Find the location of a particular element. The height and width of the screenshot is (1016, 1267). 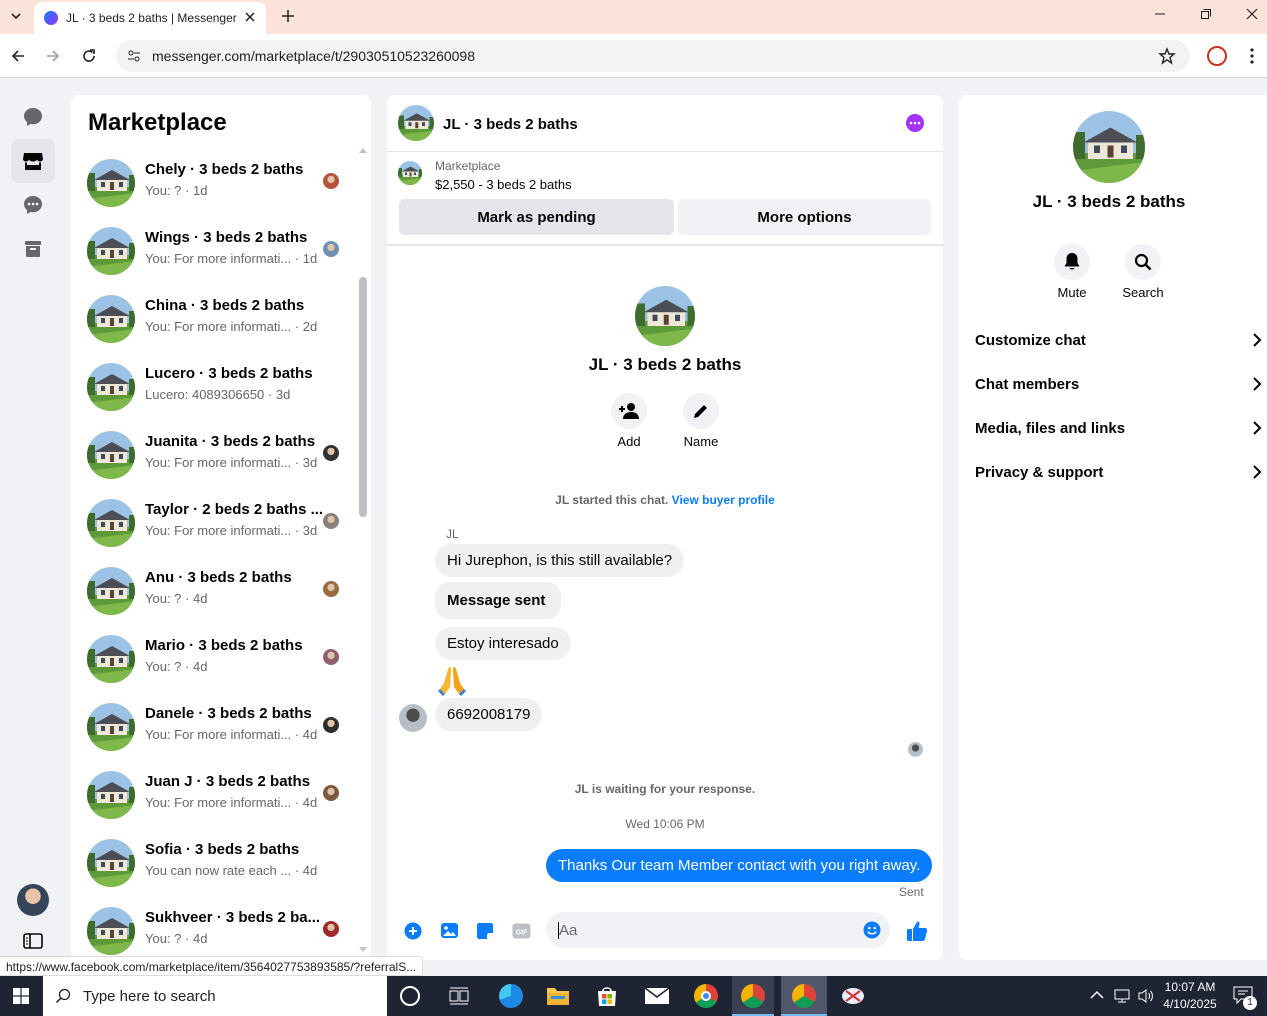

preview-time: 1d is located at coordinates (310, 258).